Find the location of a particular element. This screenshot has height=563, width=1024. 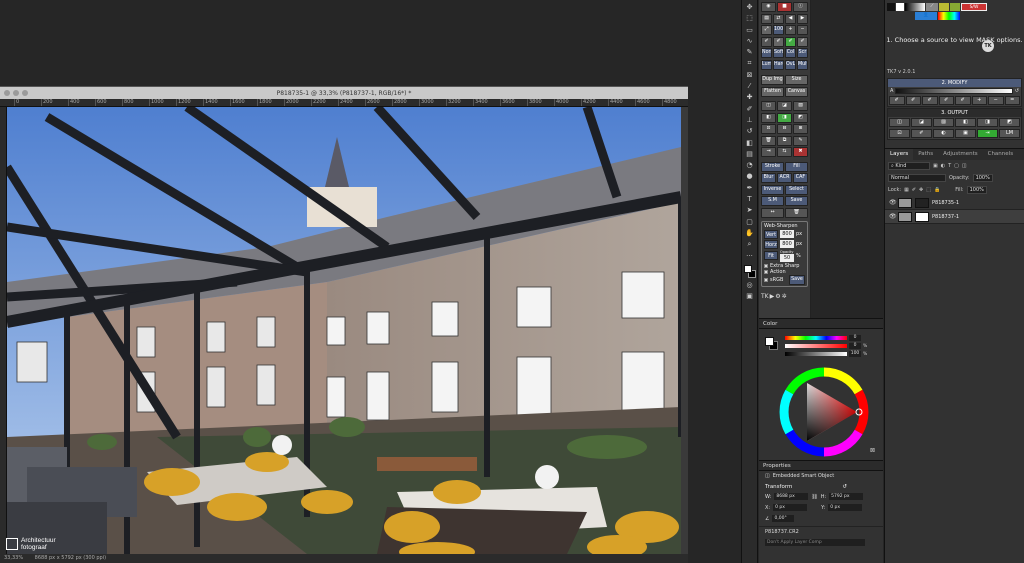

modify-reset-icon: ↺ is located at coordinates (1017, 91).